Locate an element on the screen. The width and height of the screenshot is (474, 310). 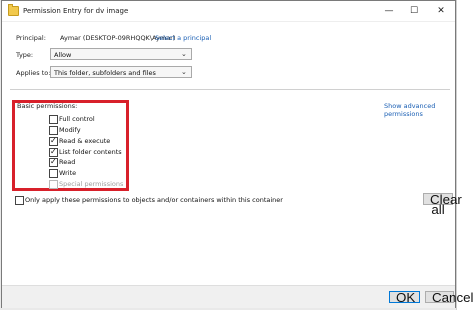
type-dropdown: Allow ⌄ is located at coordinates (121, 54).